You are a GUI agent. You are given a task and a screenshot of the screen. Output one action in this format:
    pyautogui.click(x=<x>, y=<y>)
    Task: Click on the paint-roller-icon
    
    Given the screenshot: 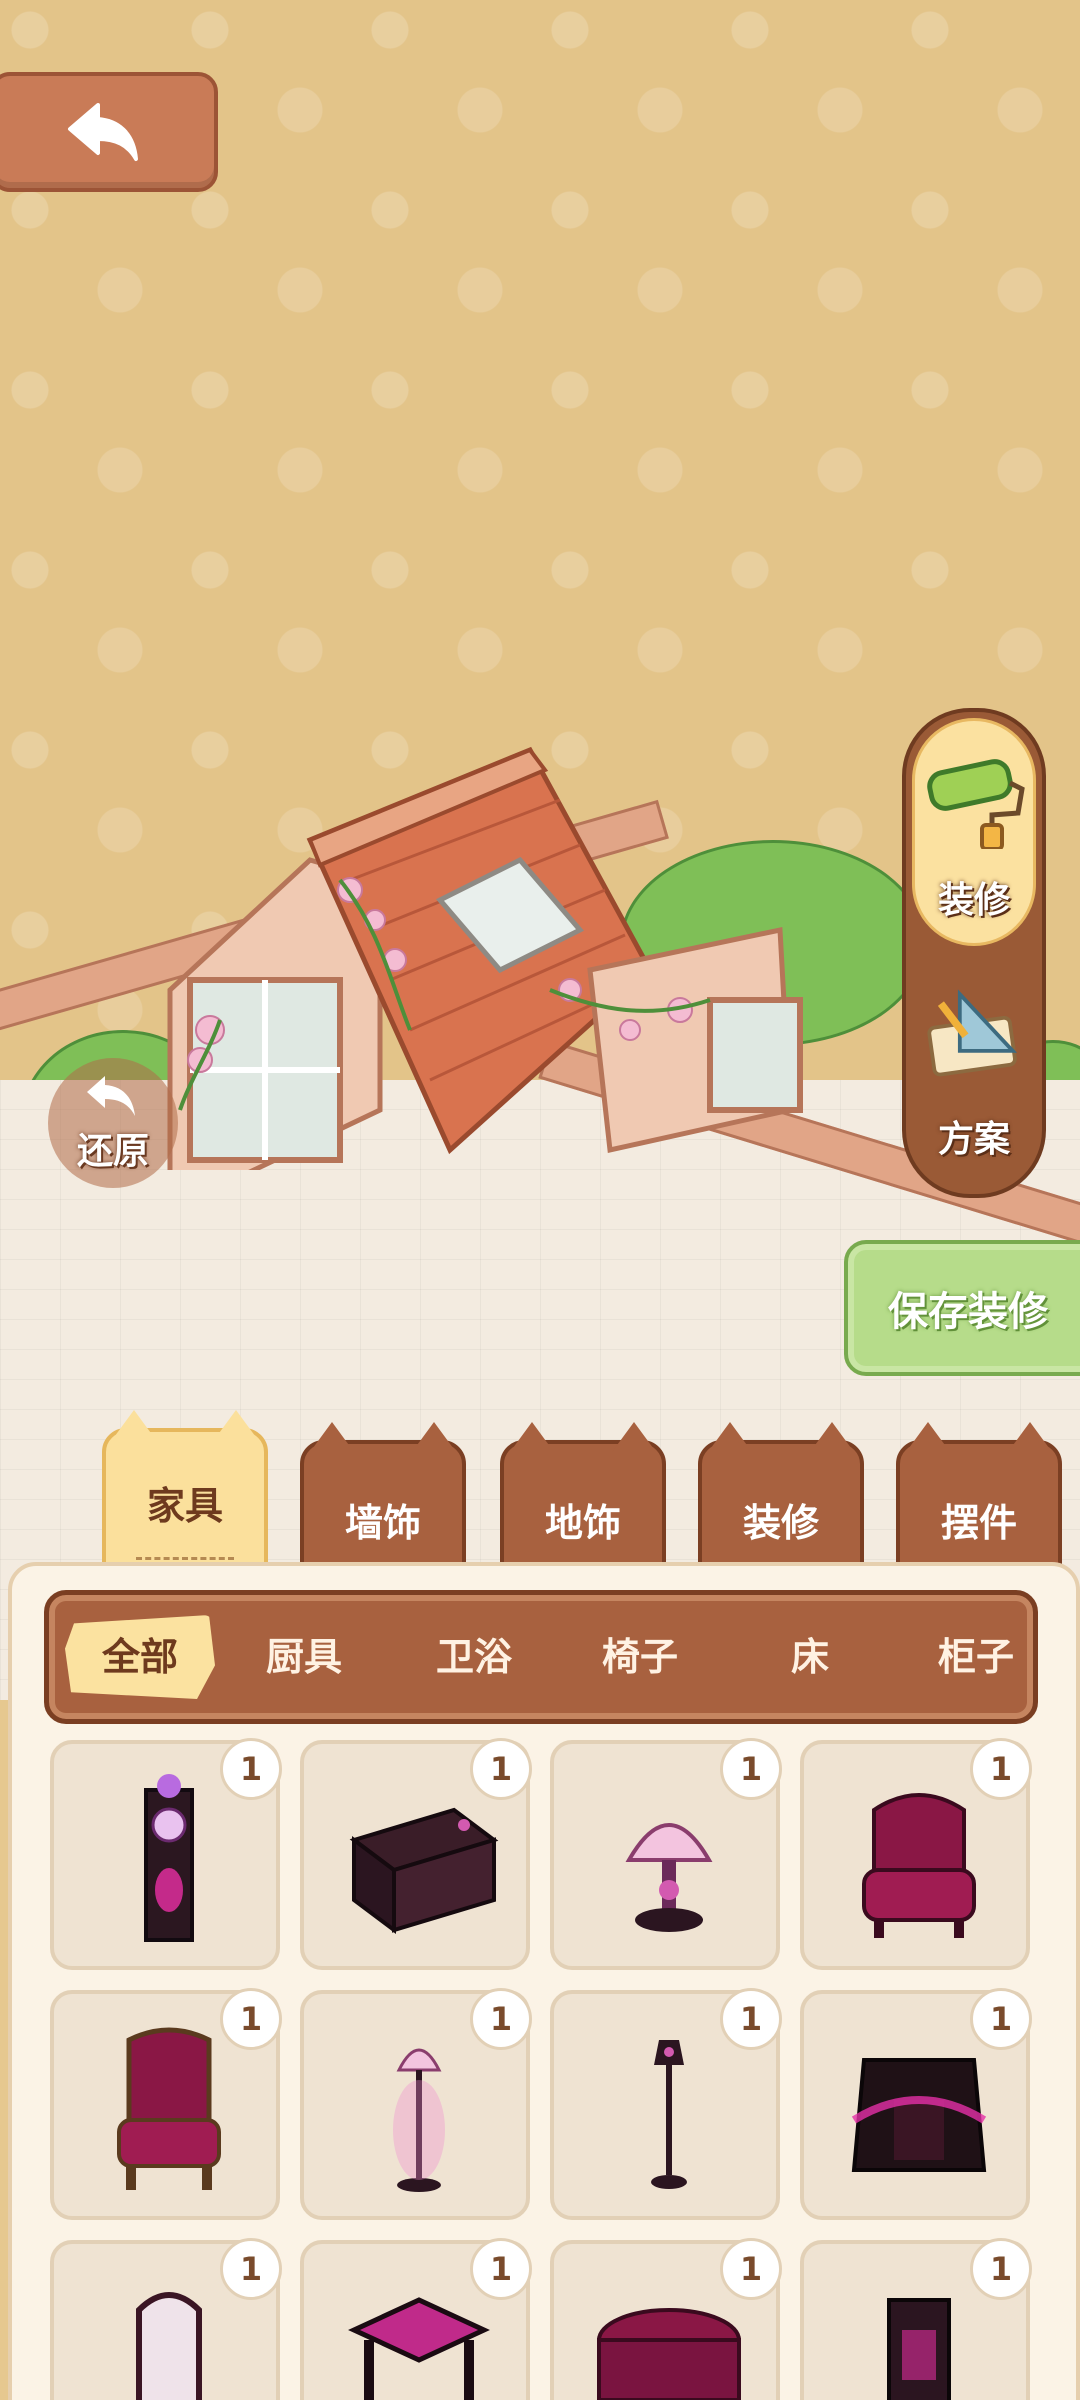 What is the action you would take?
    pyautogui.click(x=976, y=804)
    